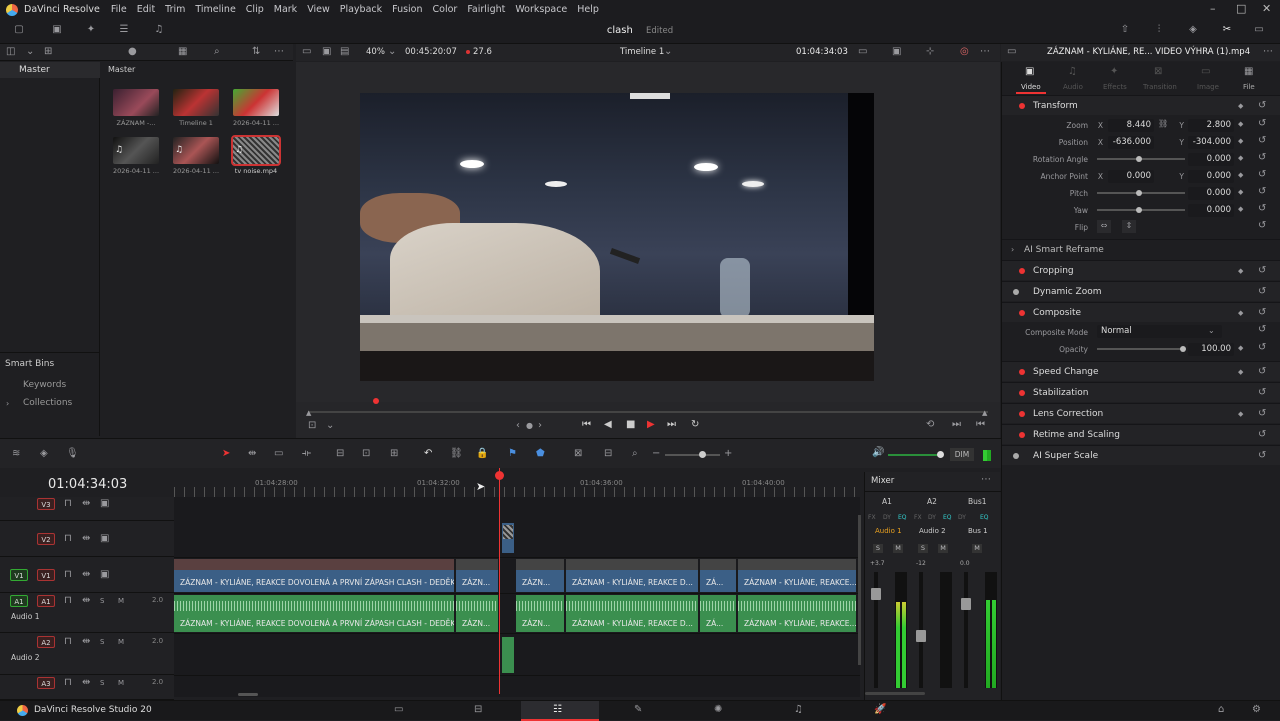 The width and height of the screenshot is (1280, 721). I want to click on rotation-knob, so click(1139, 159).